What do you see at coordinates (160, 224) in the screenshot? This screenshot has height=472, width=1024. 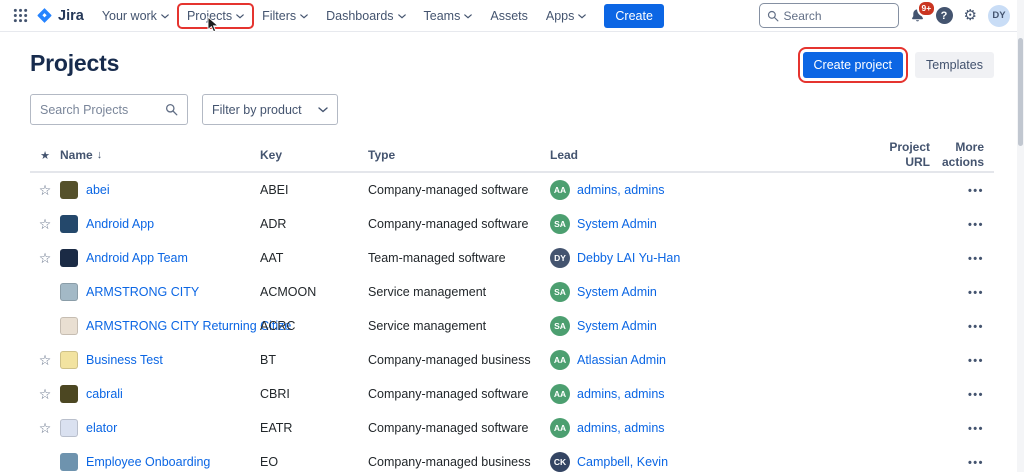 I see `name-cell: Android App` at bounding box center [160, 224].